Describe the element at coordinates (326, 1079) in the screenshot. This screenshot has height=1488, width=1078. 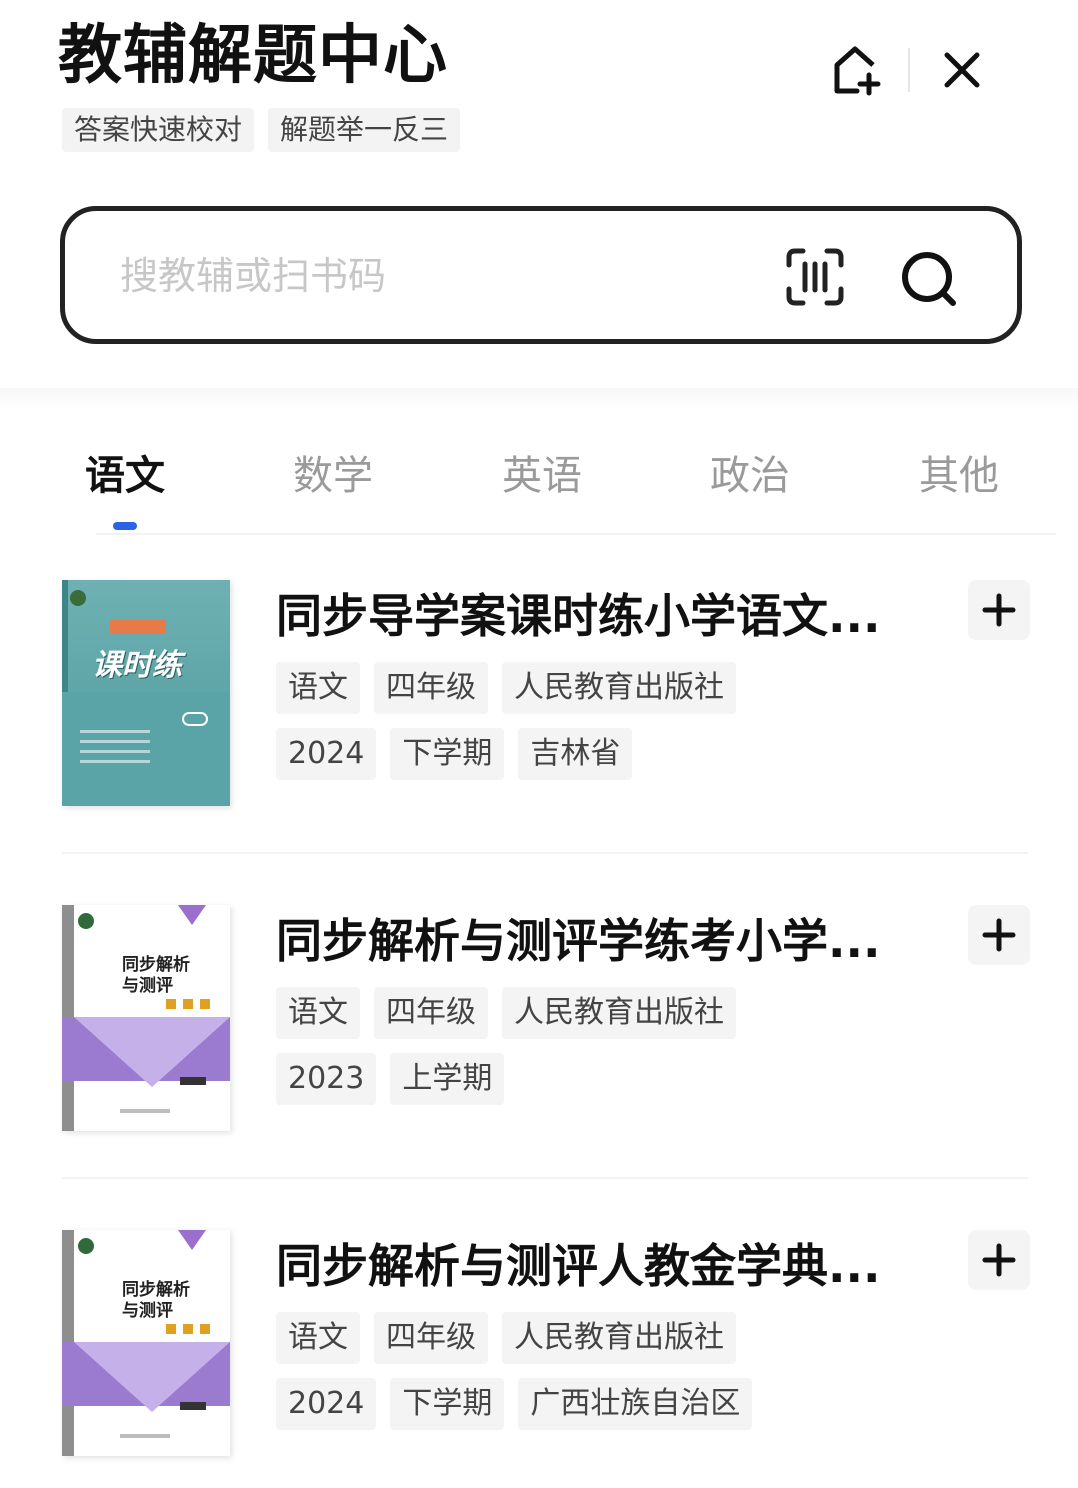
I see `tag-year: 2023` at that location.